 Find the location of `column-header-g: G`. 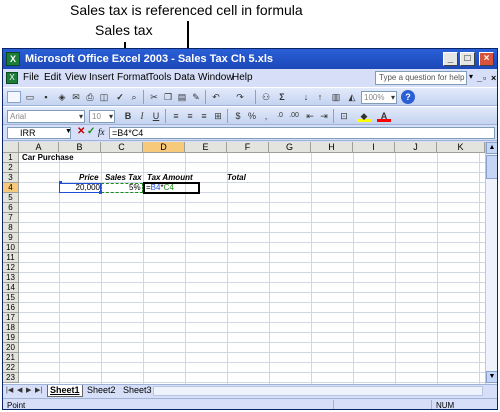

column-header-g: G is located at coordinates (290, 147).